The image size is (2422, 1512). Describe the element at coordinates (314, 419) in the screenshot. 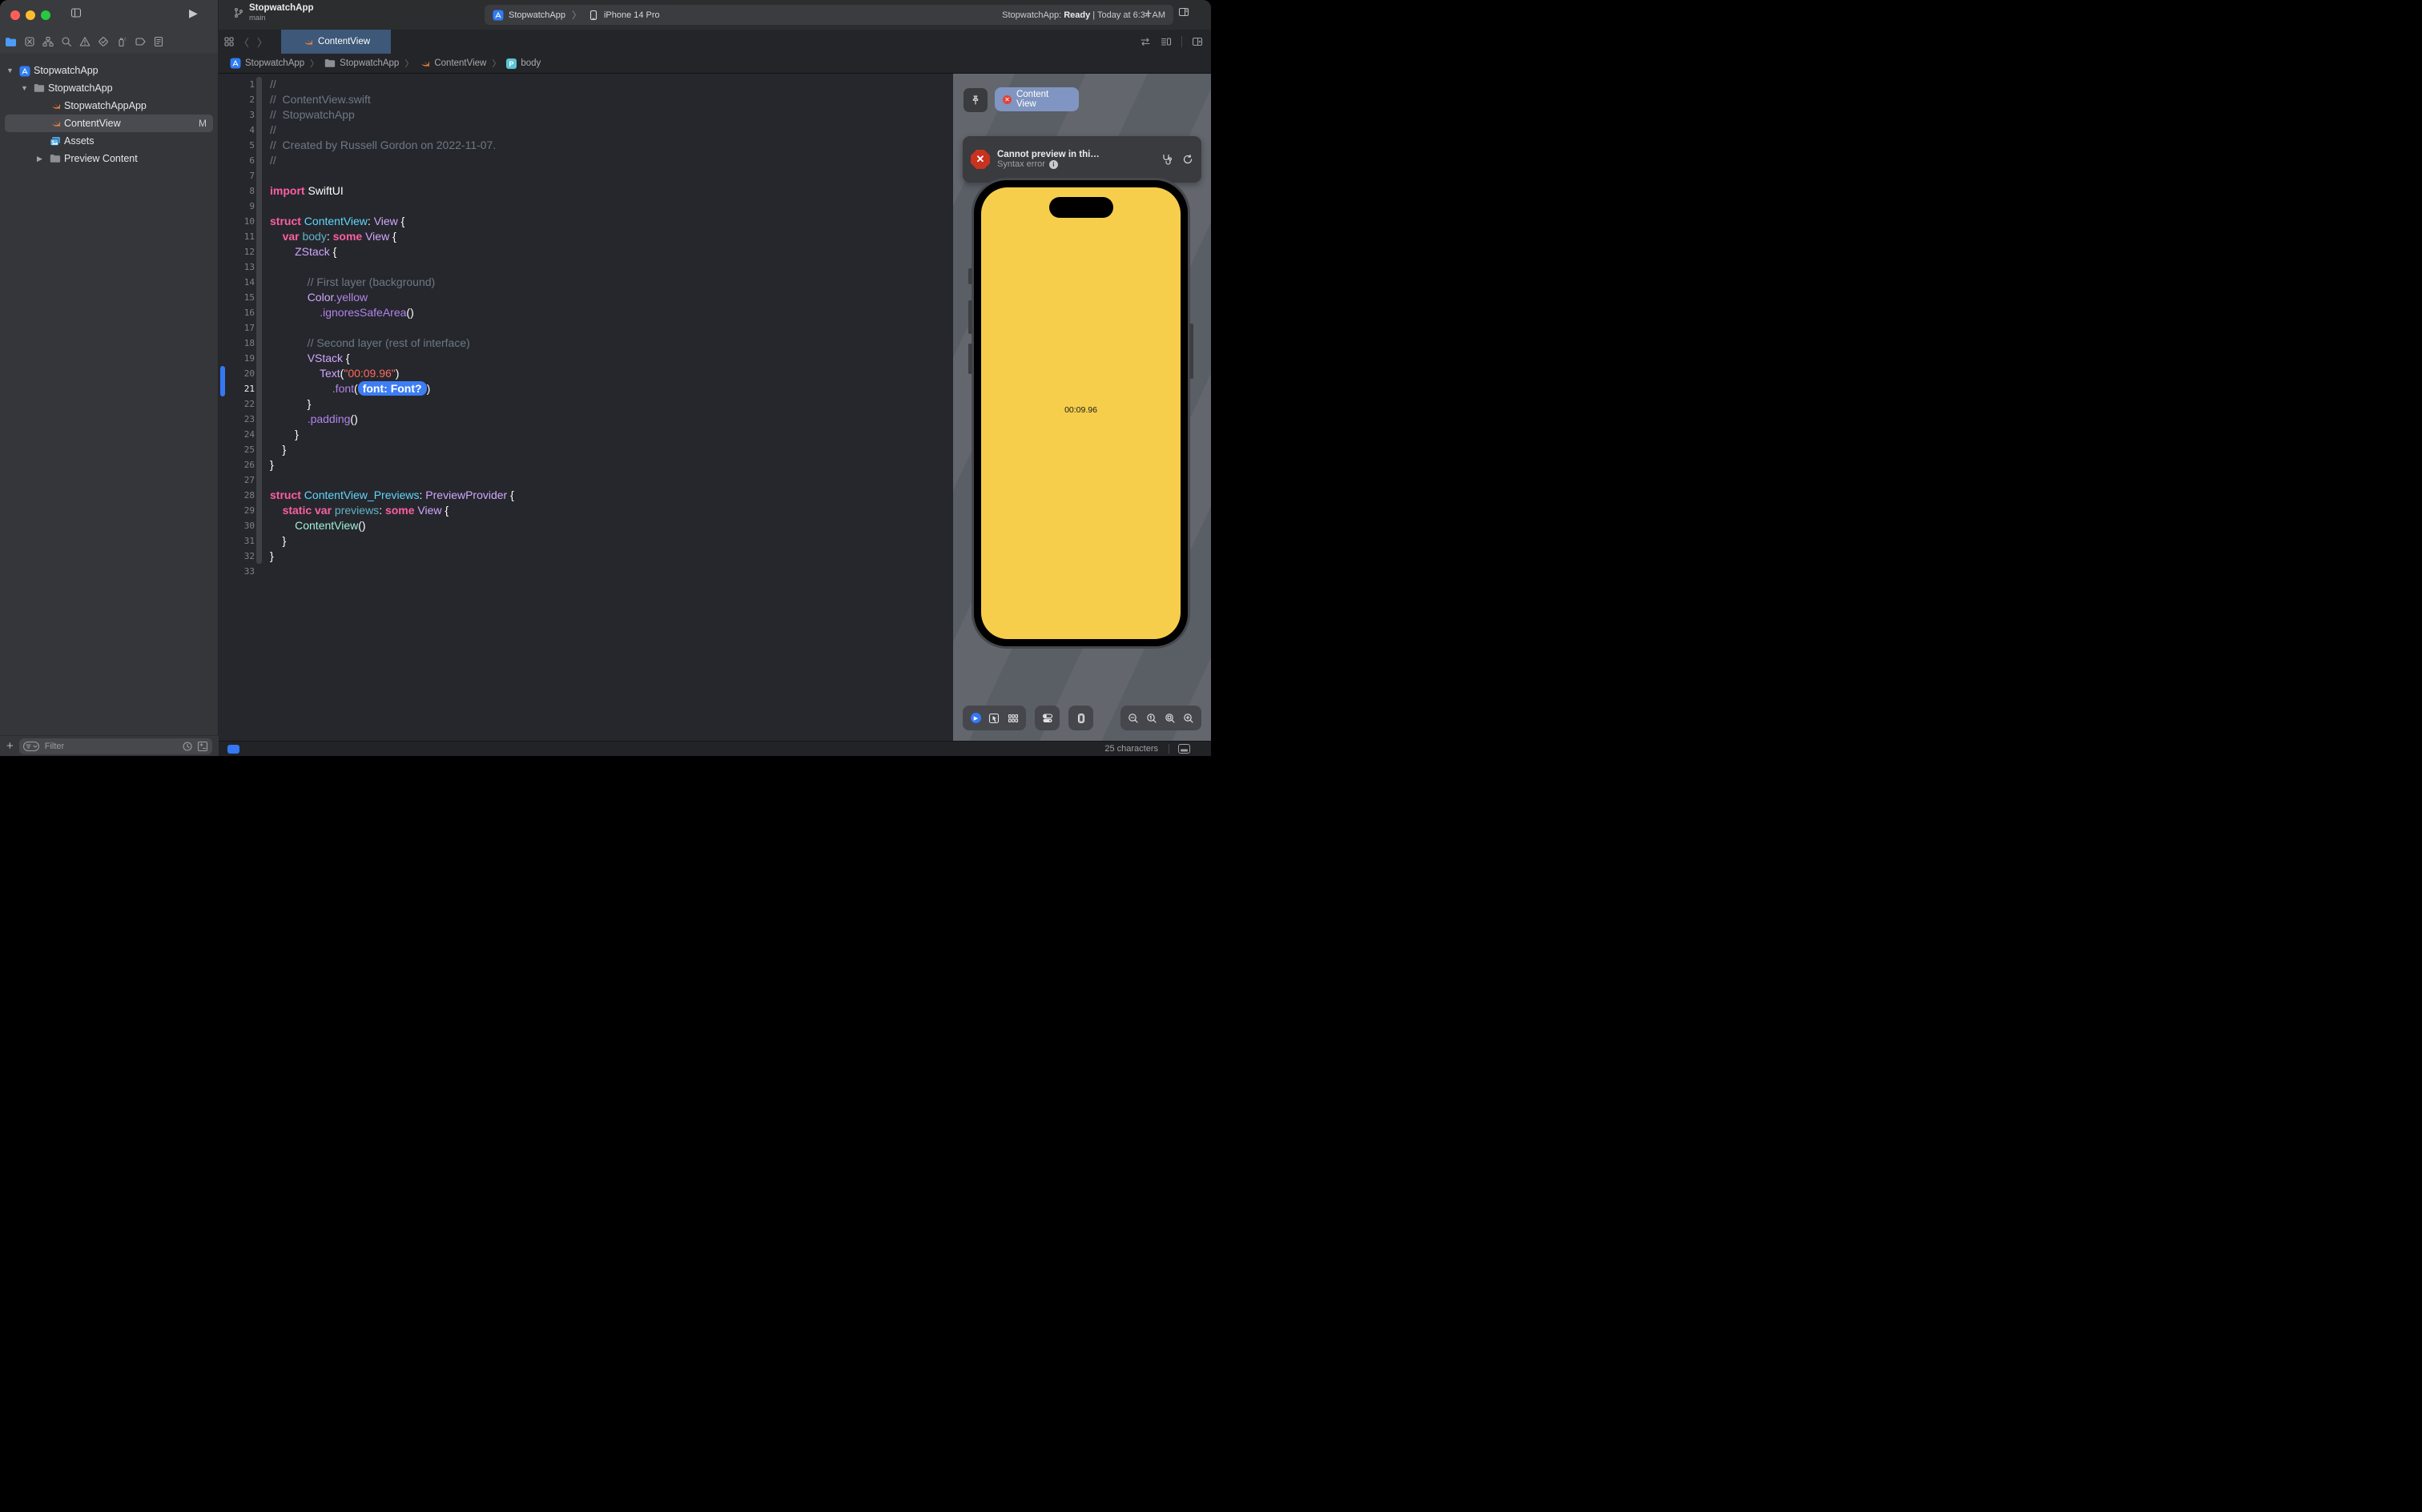

I see `code-line-23: .padding()` at that location.